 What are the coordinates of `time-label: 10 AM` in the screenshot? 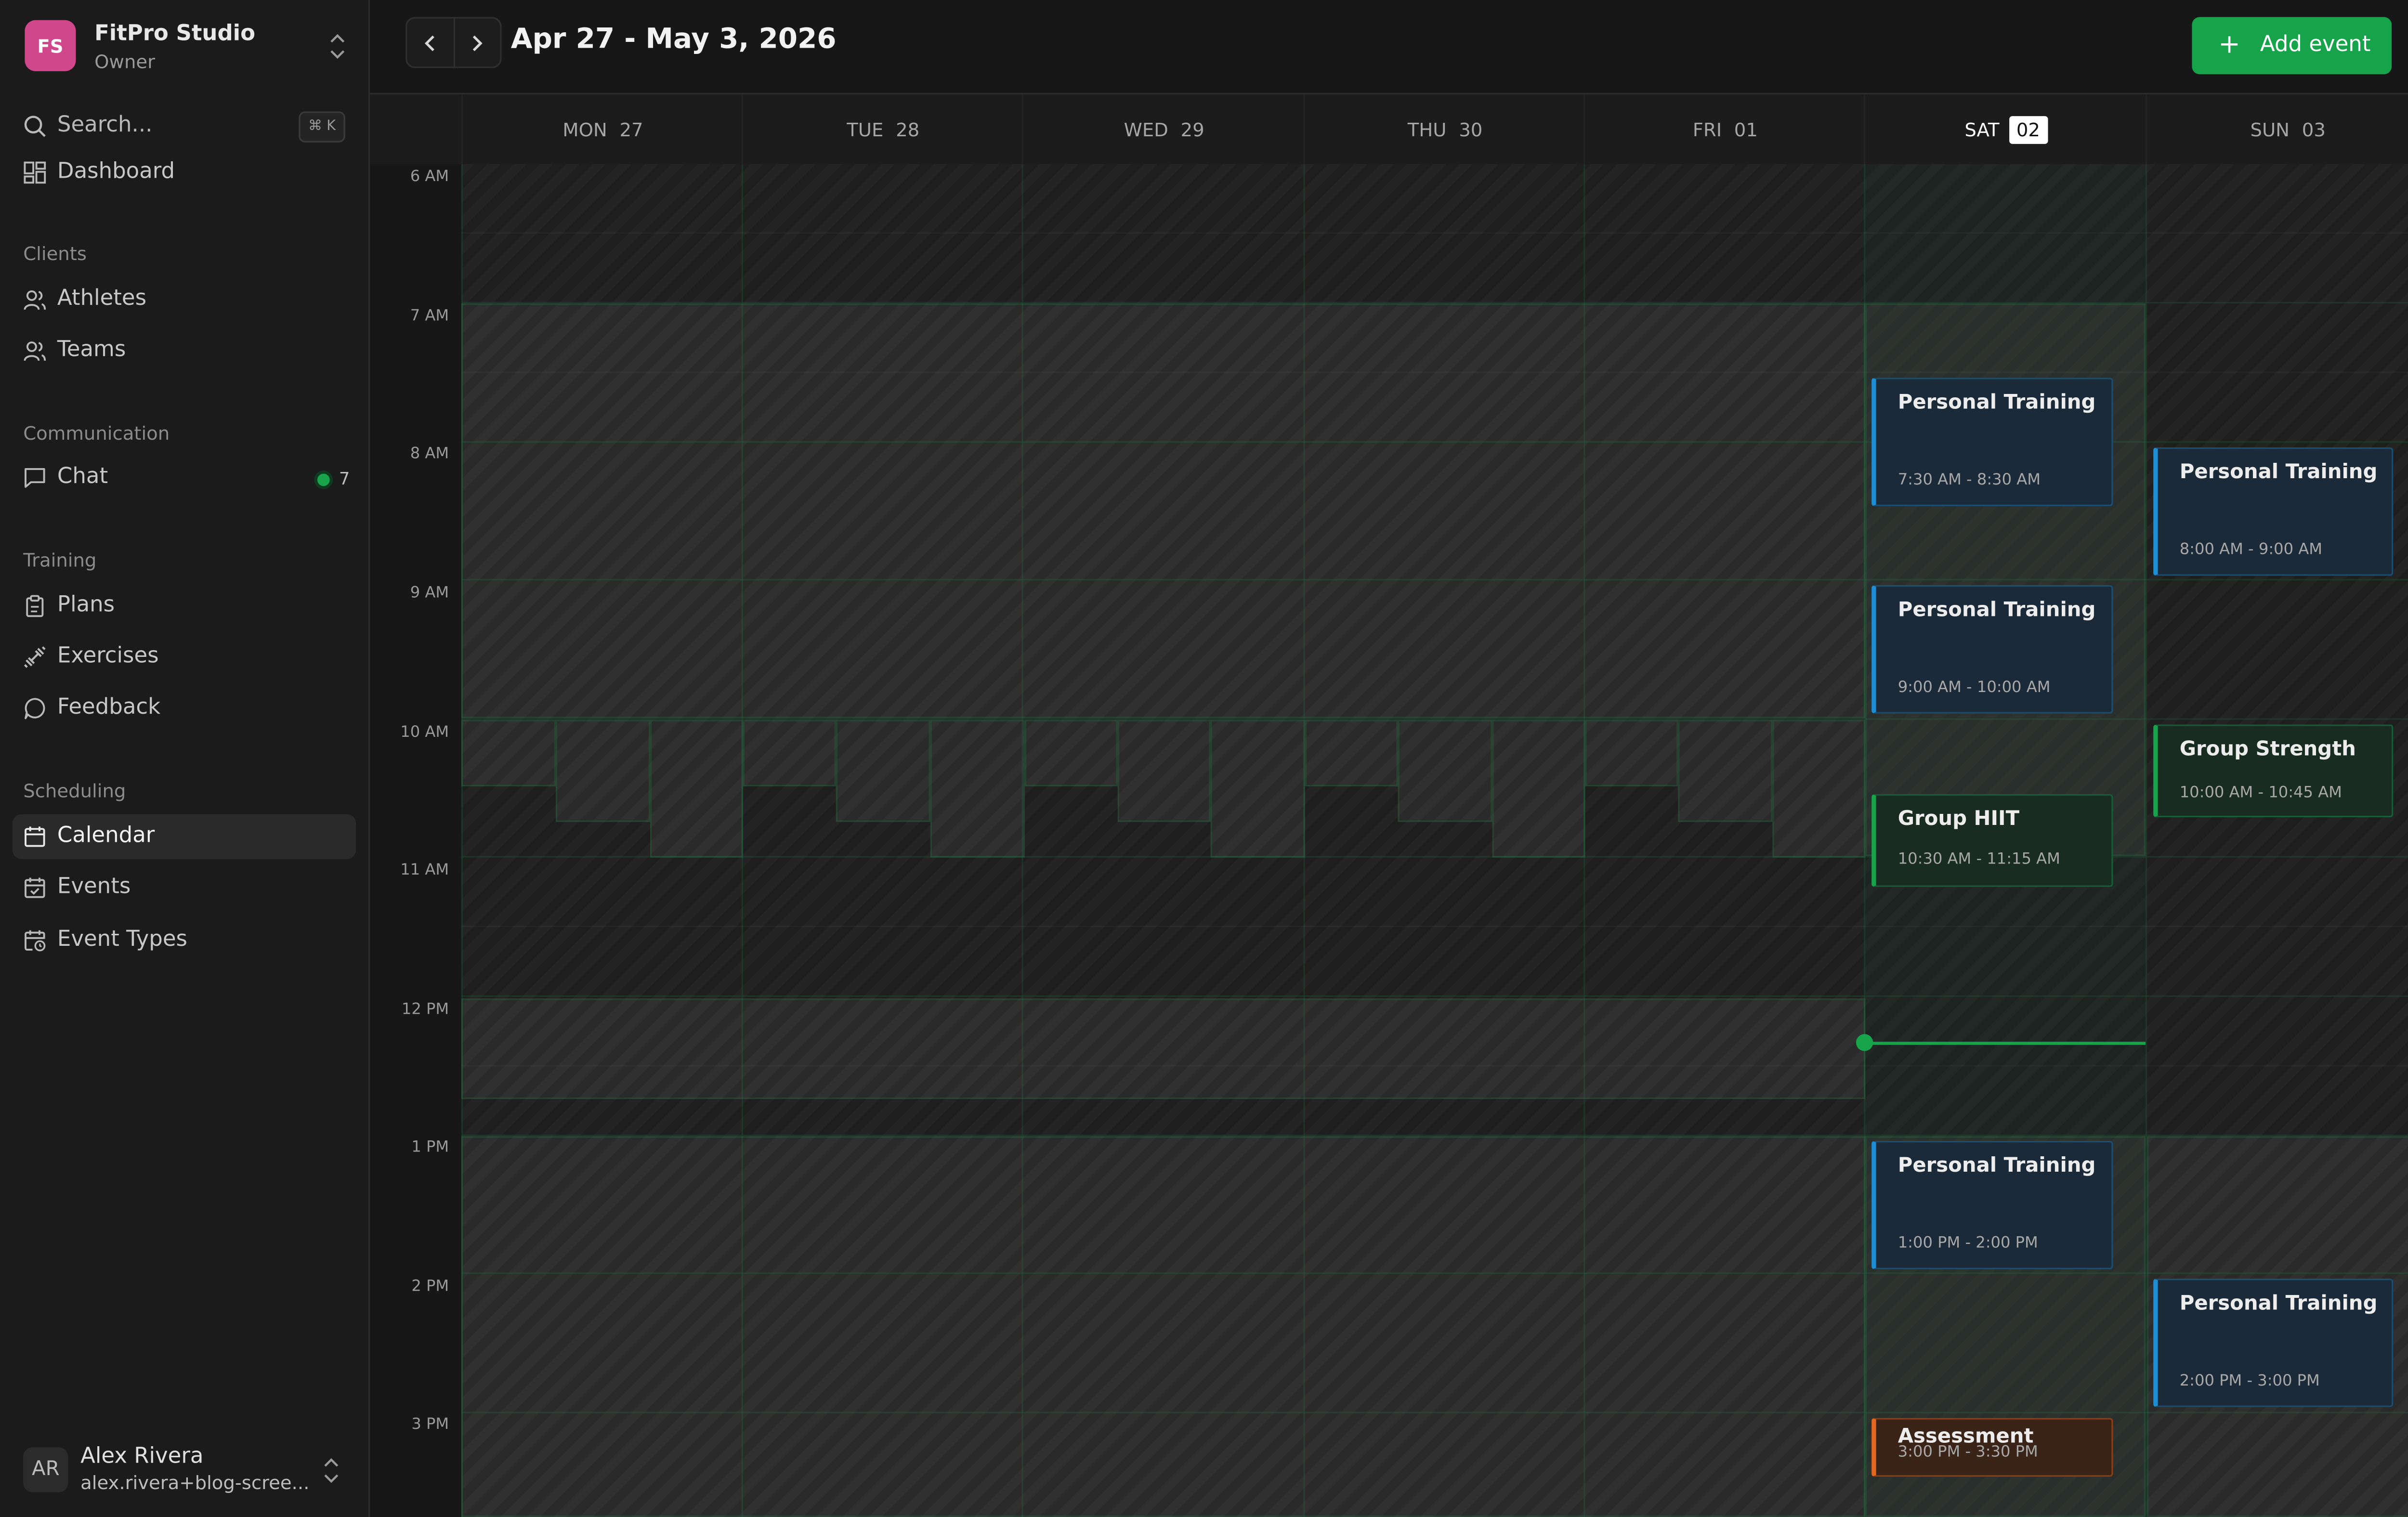 It's located at (424, 733).